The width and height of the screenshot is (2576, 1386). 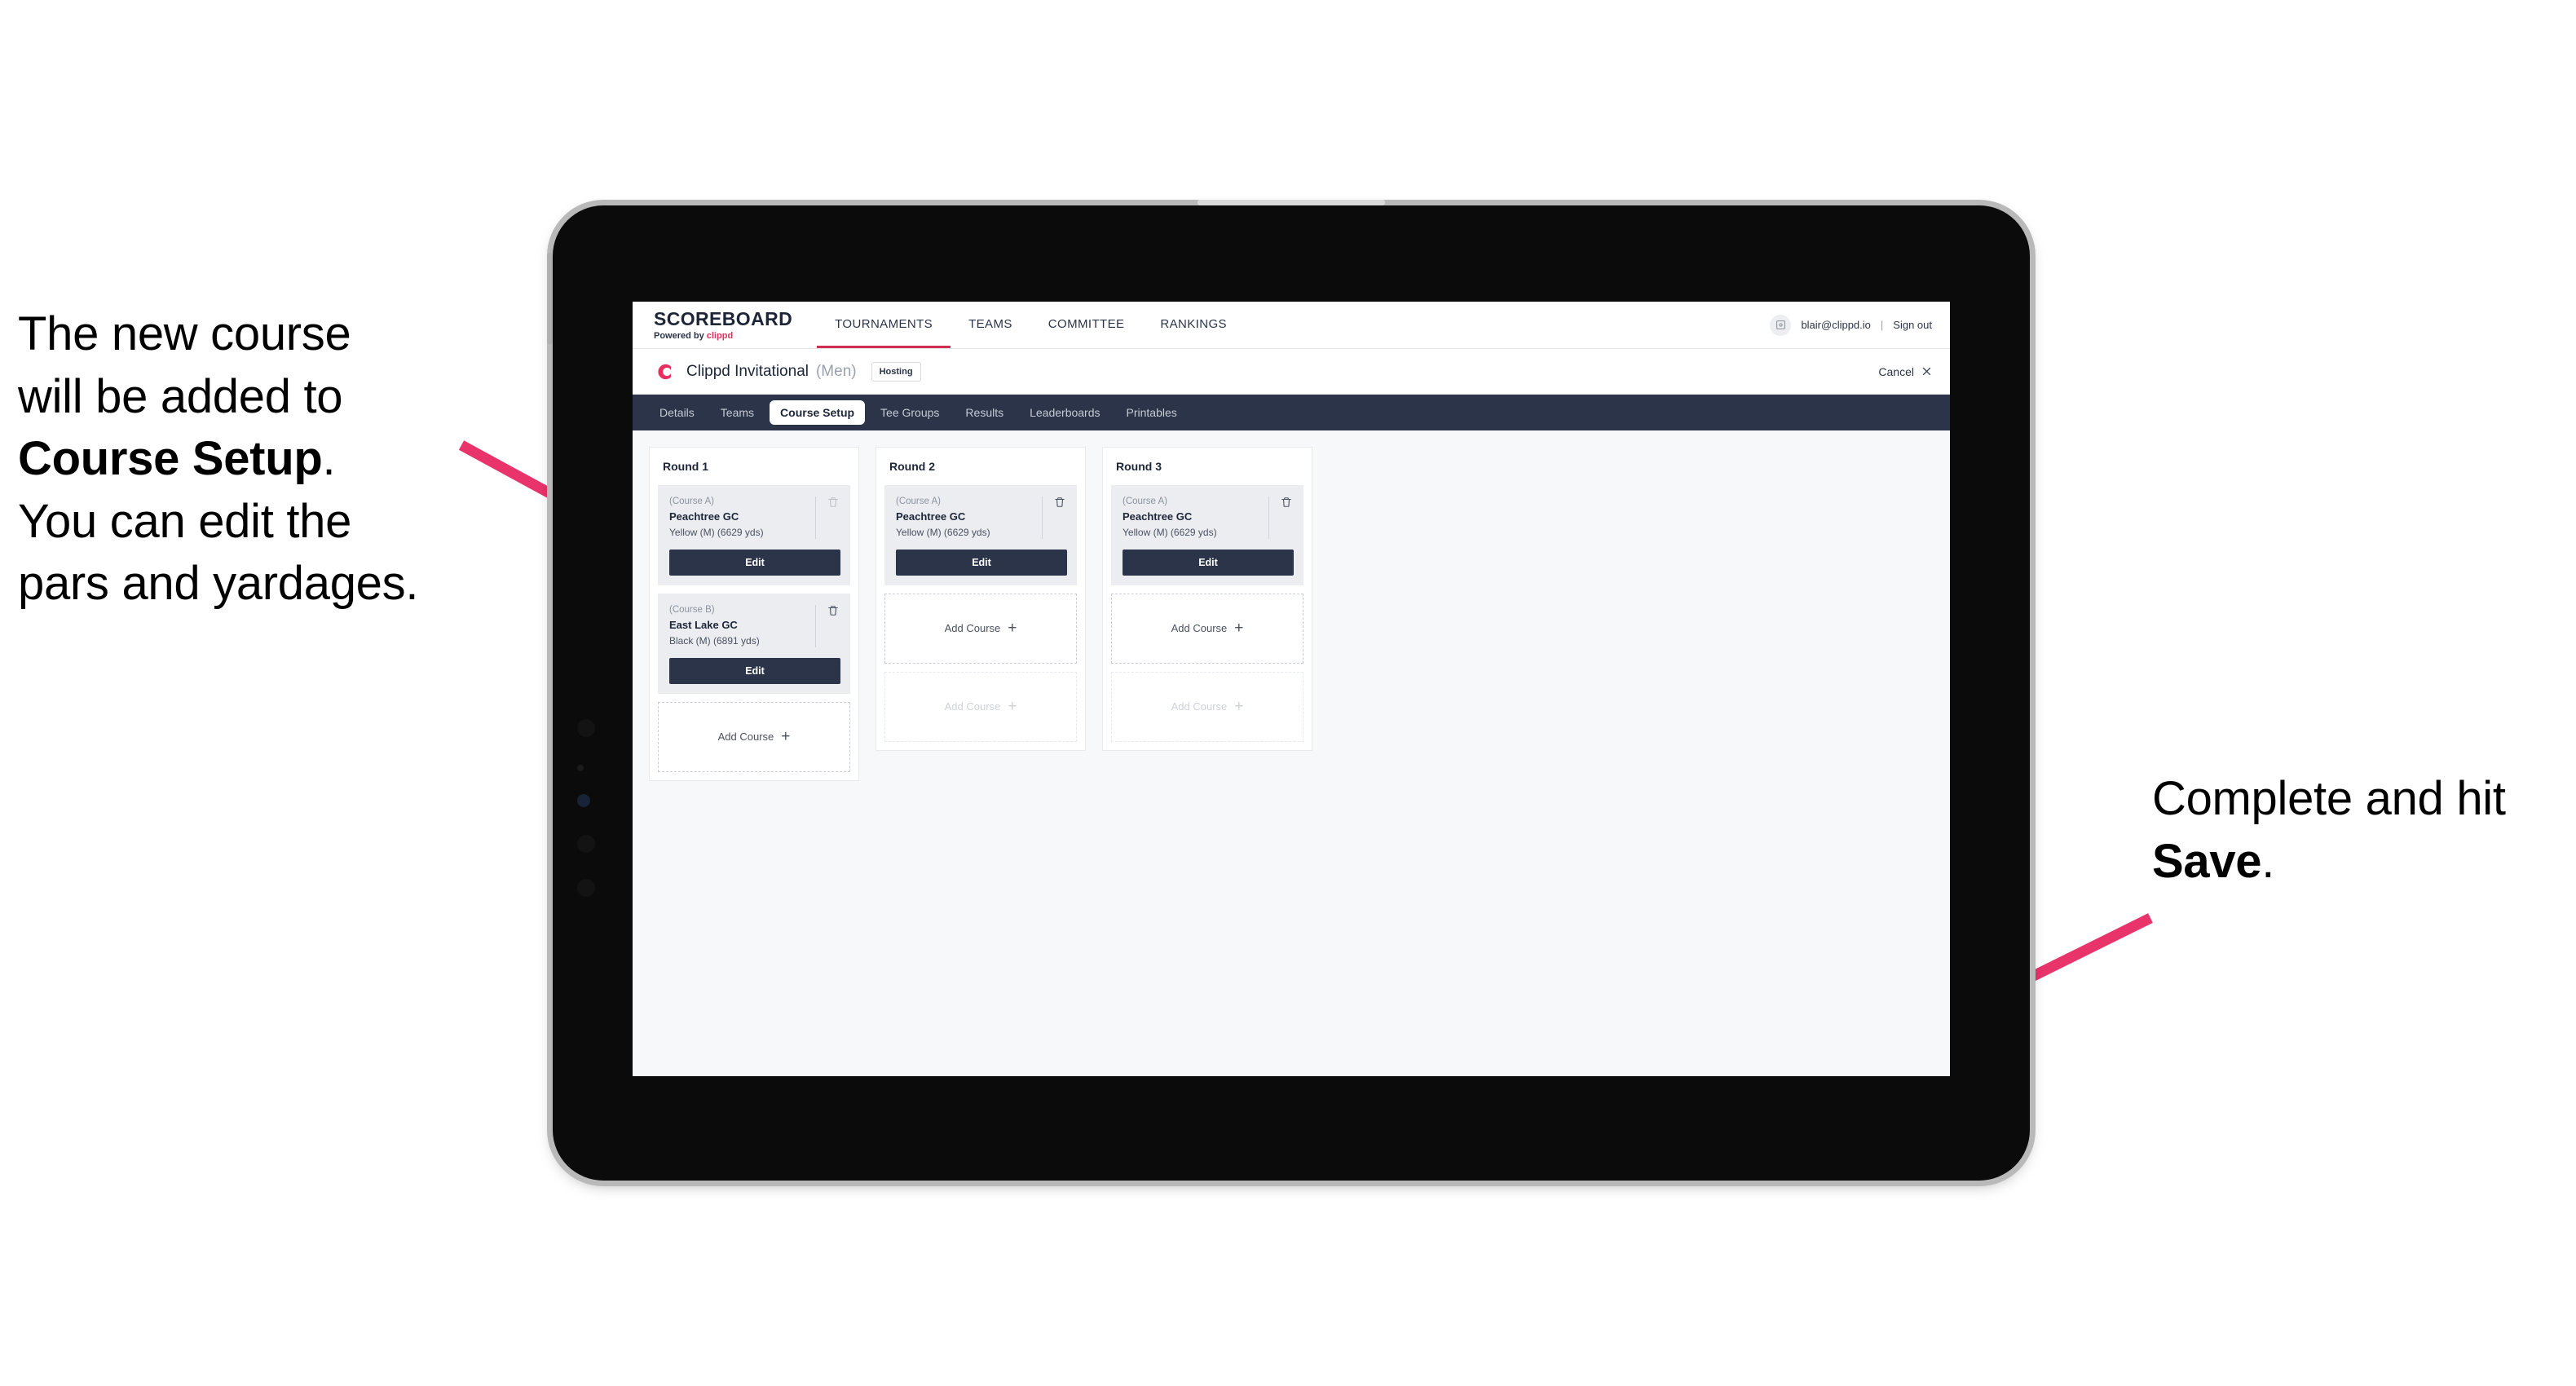 What do you see at coordinates (818, 412) in the screenshot?
I see `tab-course-setup: Course Setup` at bounding box center [818, 412].